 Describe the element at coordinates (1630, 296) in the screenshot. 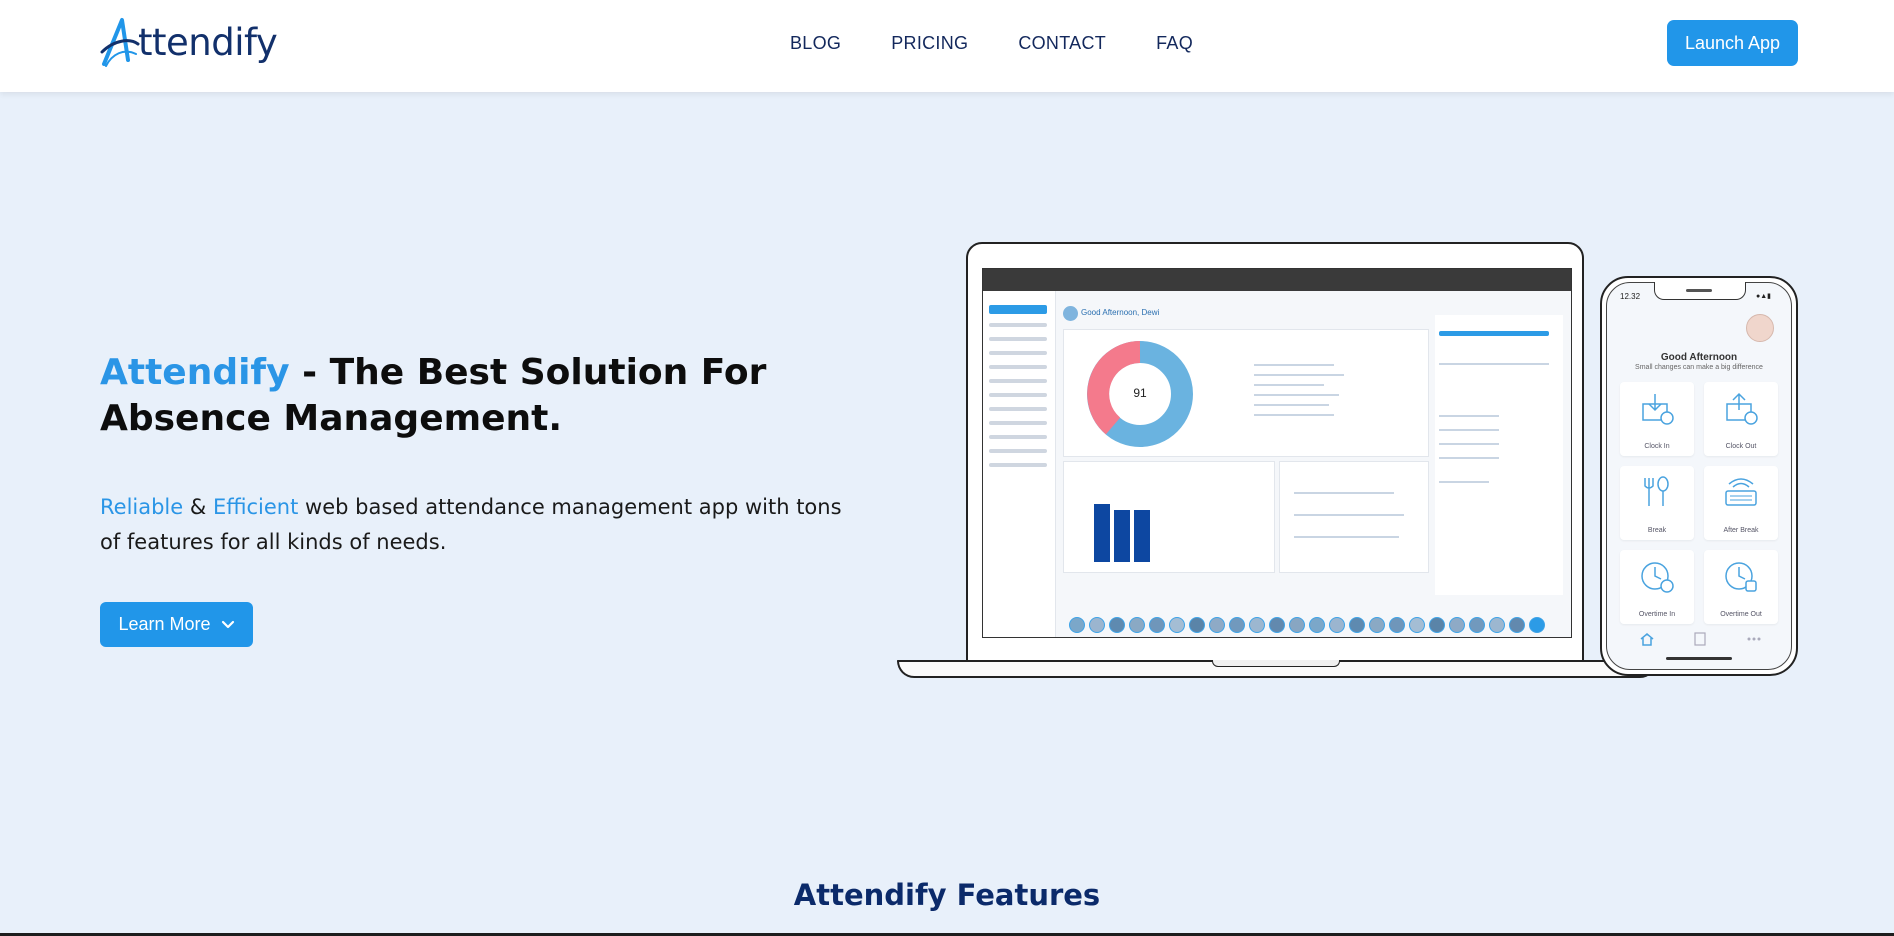

I see `phone-time: 12.32` at that location.